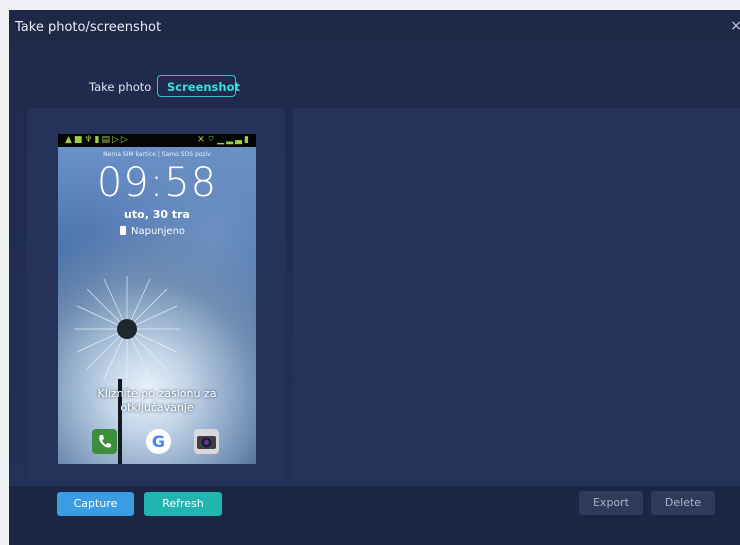  What do you see at coordinates (97, 140) in the screenshot?
I see `notification-icons: ▲■♆▮▤▷▷` at bounding box center [97, 140].